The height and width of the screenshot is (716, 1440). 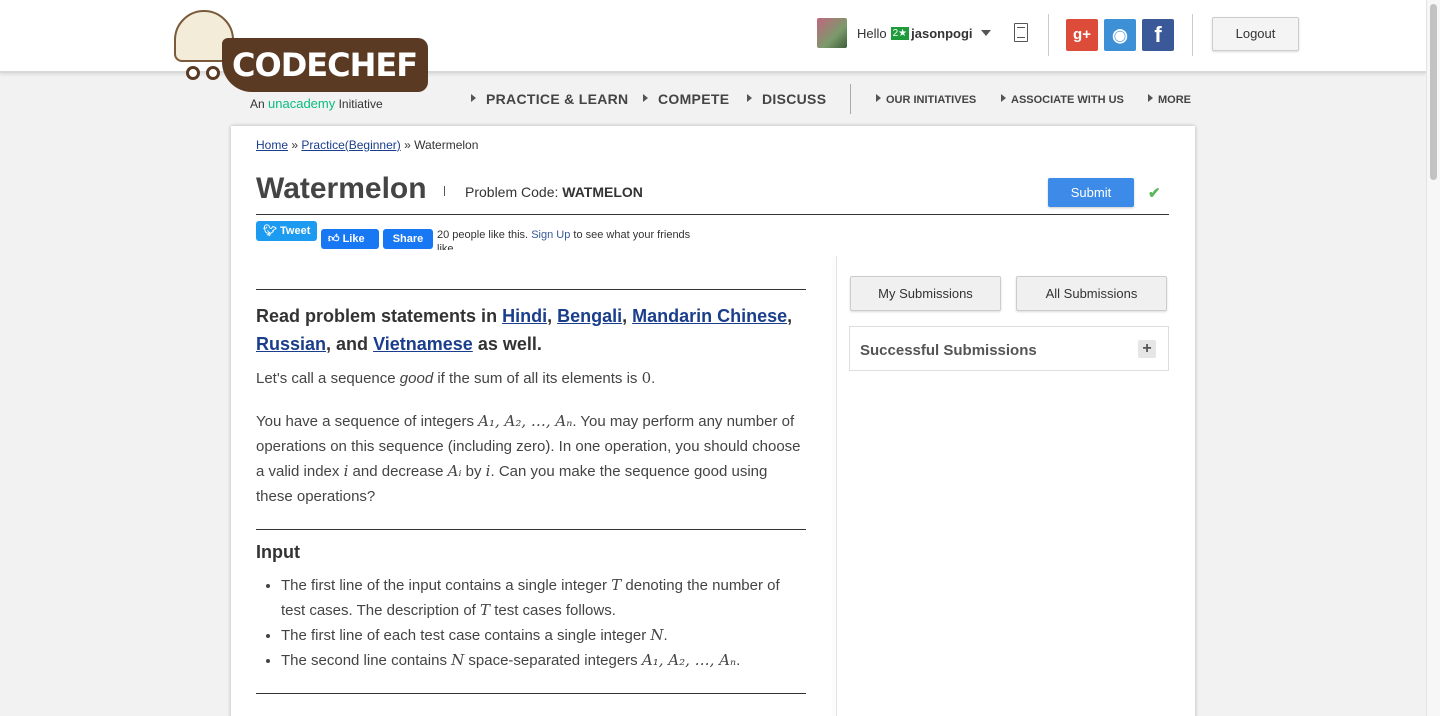 I want to click on title-rule, so click(x=712, y=214).